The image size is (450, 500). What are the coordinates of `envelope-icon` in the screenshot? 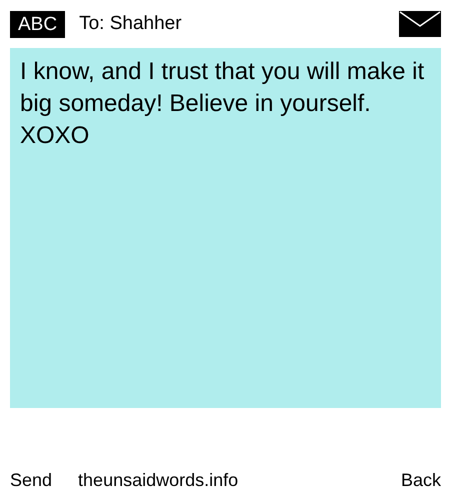 It's located at (420, 24).